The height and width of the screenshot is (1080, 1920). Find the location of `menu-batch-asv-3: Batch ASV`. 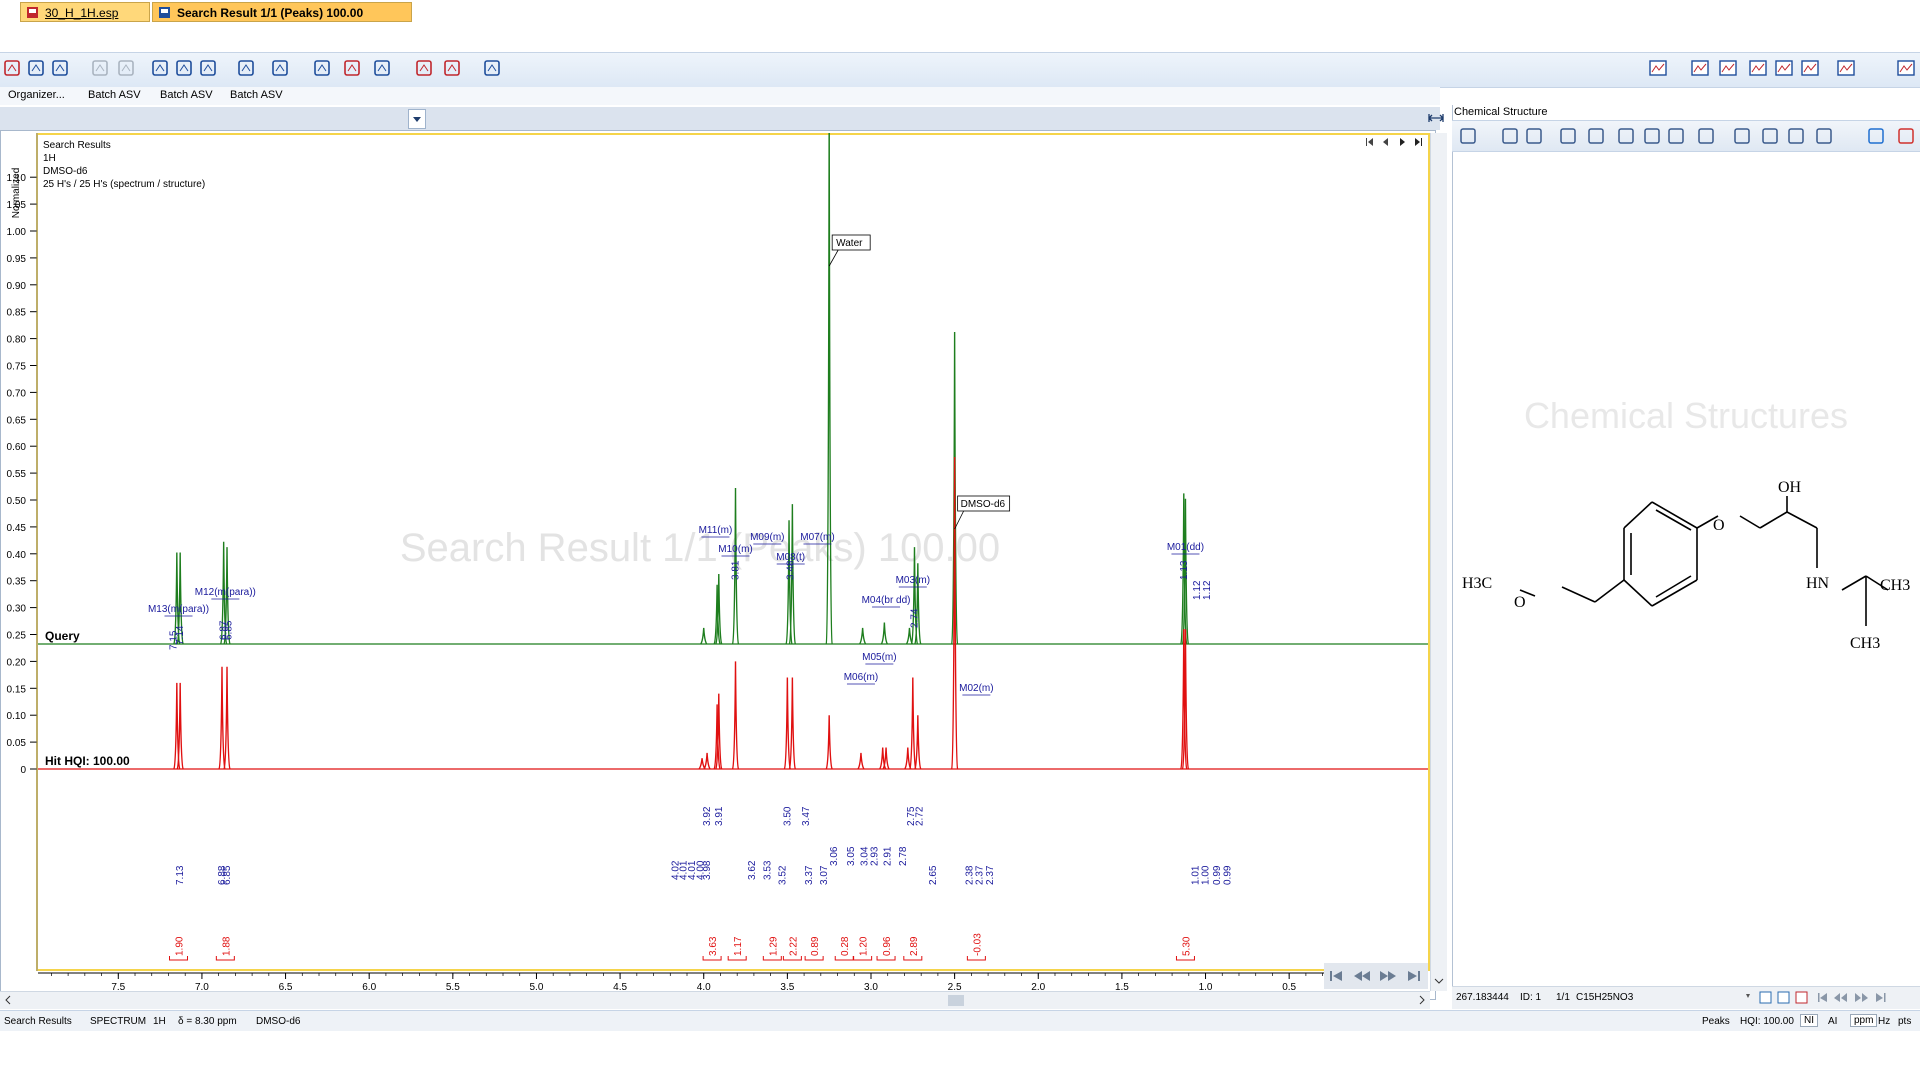

menu-batch-asv-3: Batch ASV is located at coordinates (256, 95).